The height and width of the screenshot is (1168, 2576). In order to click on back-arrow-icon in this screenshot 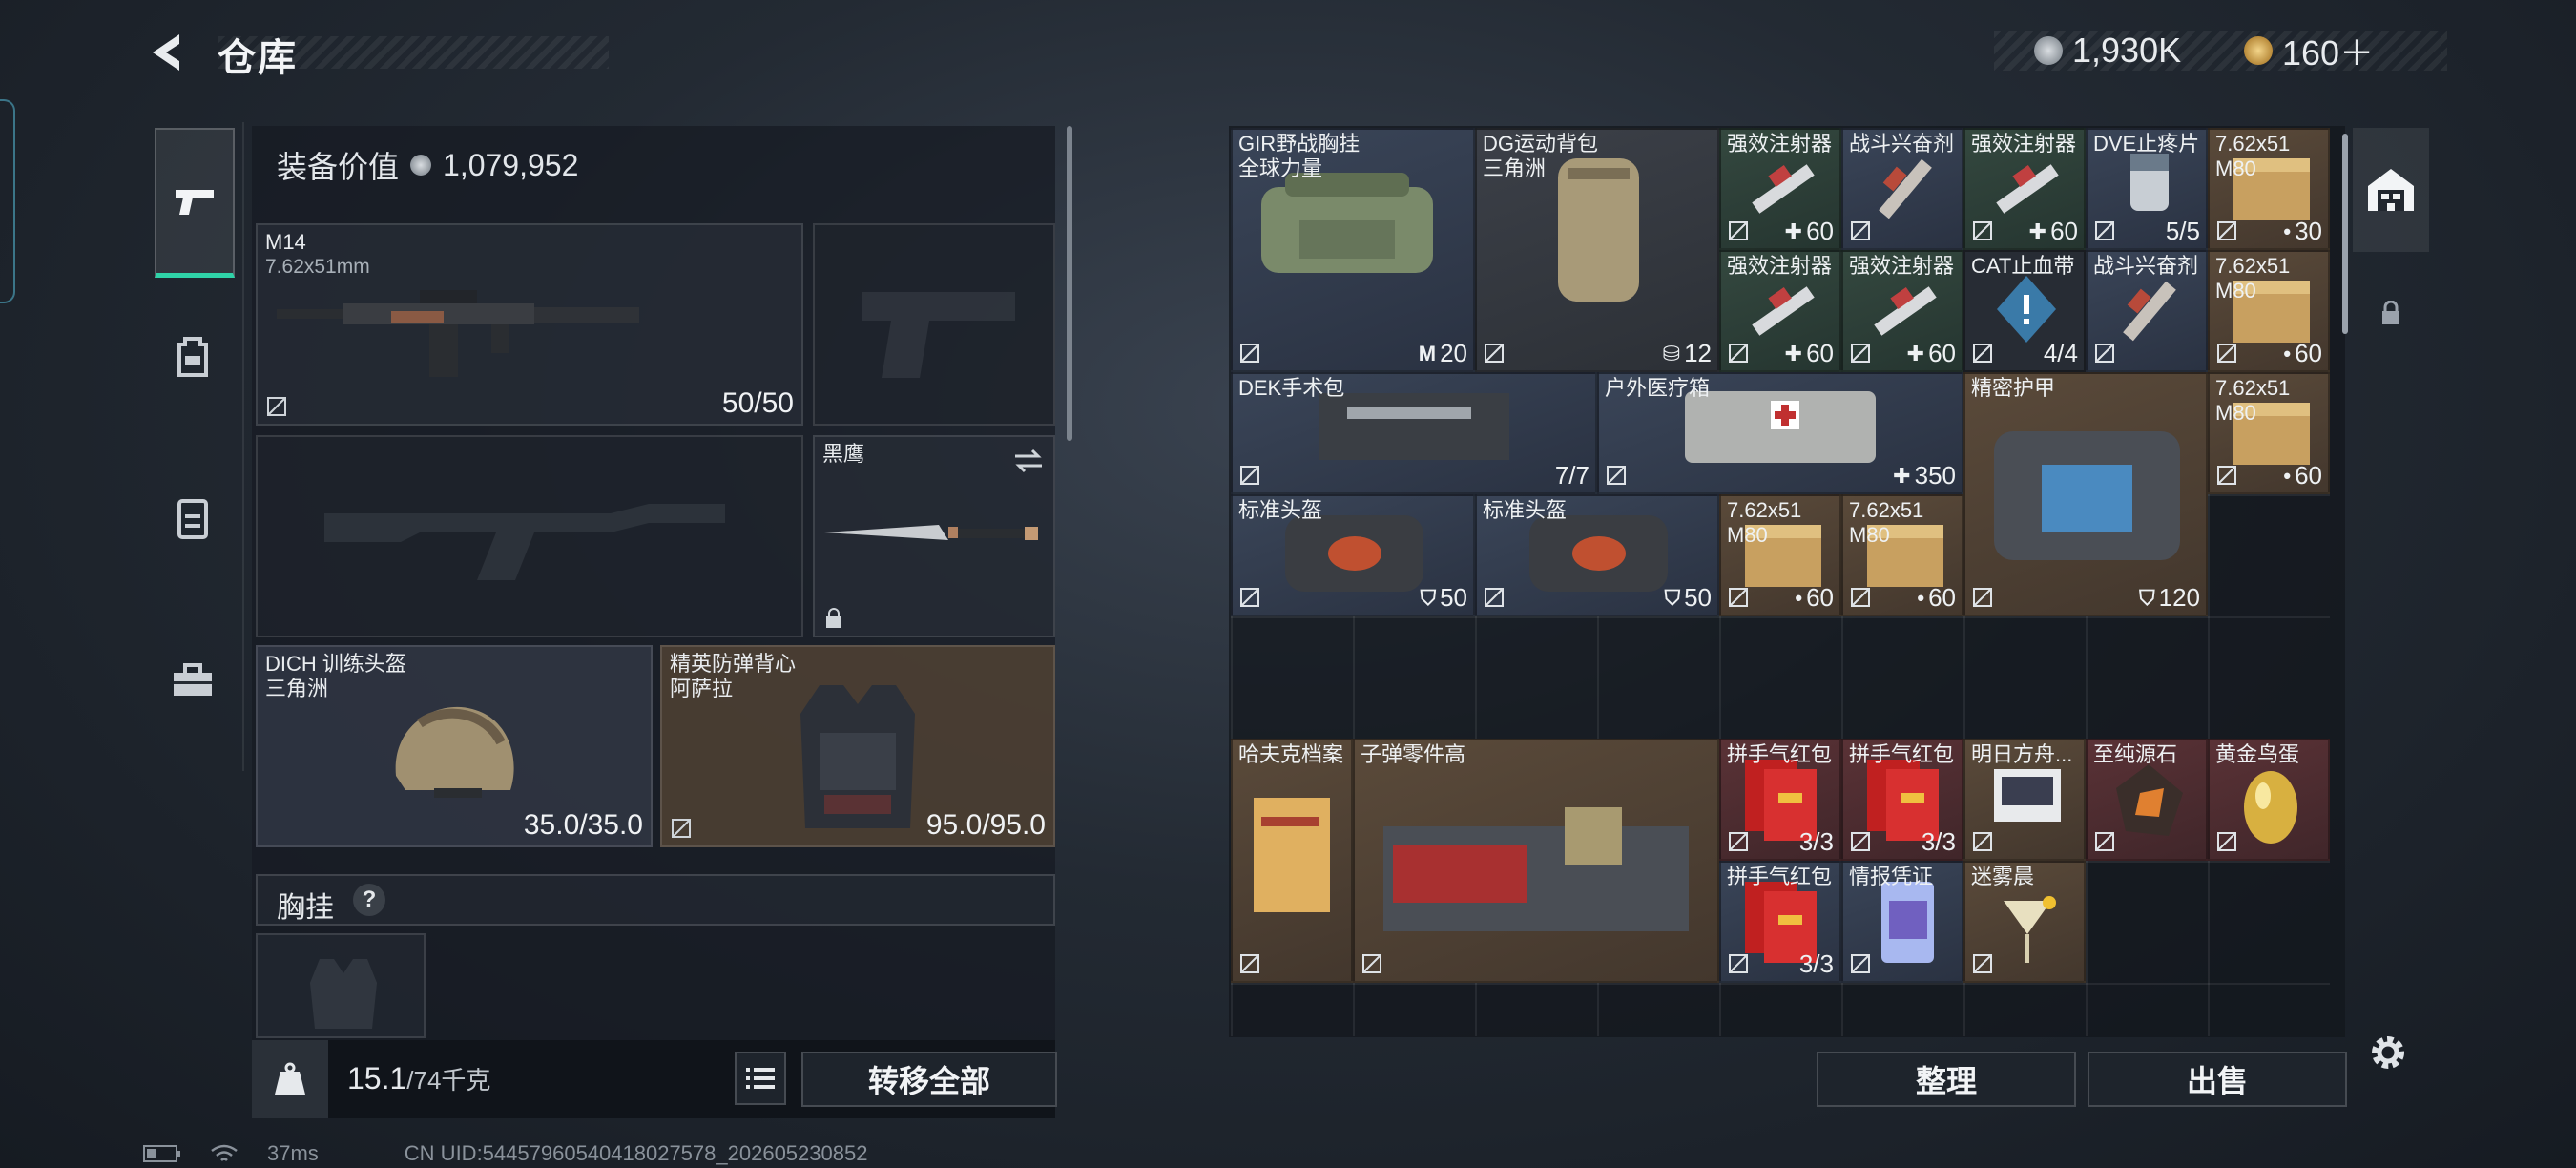, I will do `click(167, 52)`.